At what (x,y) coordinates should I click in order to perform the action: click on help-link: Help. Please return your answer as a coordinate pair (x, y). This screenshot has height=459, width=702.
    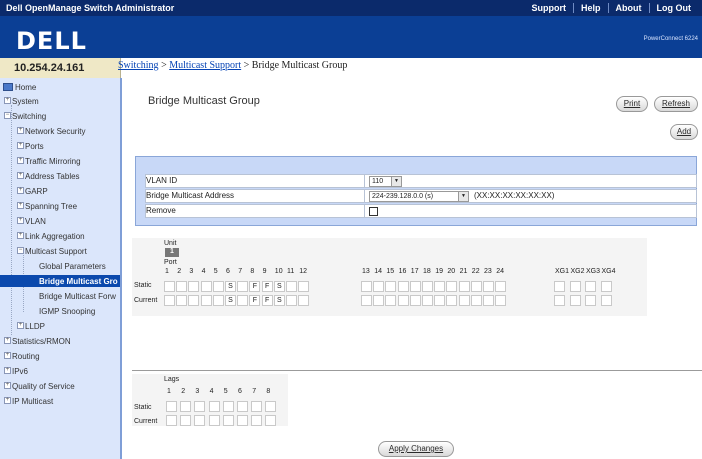
    Looking at the image, I should click on (590, 8).